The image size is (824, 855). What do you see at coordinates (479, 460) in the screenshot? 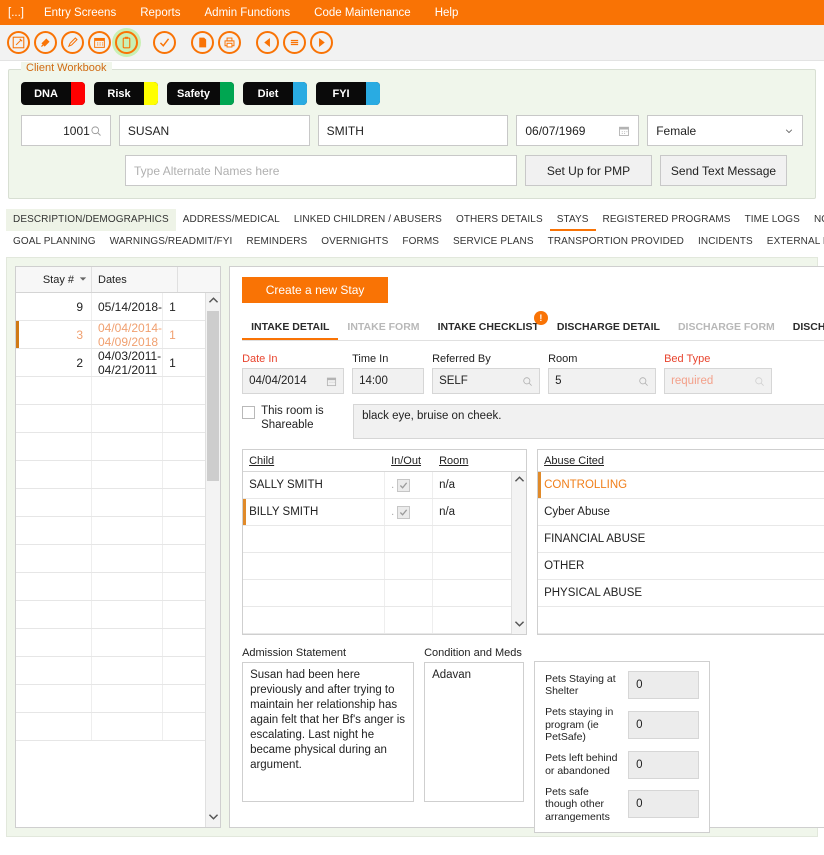
I see `children-header-room: Room` at bounding box center [479, 460].